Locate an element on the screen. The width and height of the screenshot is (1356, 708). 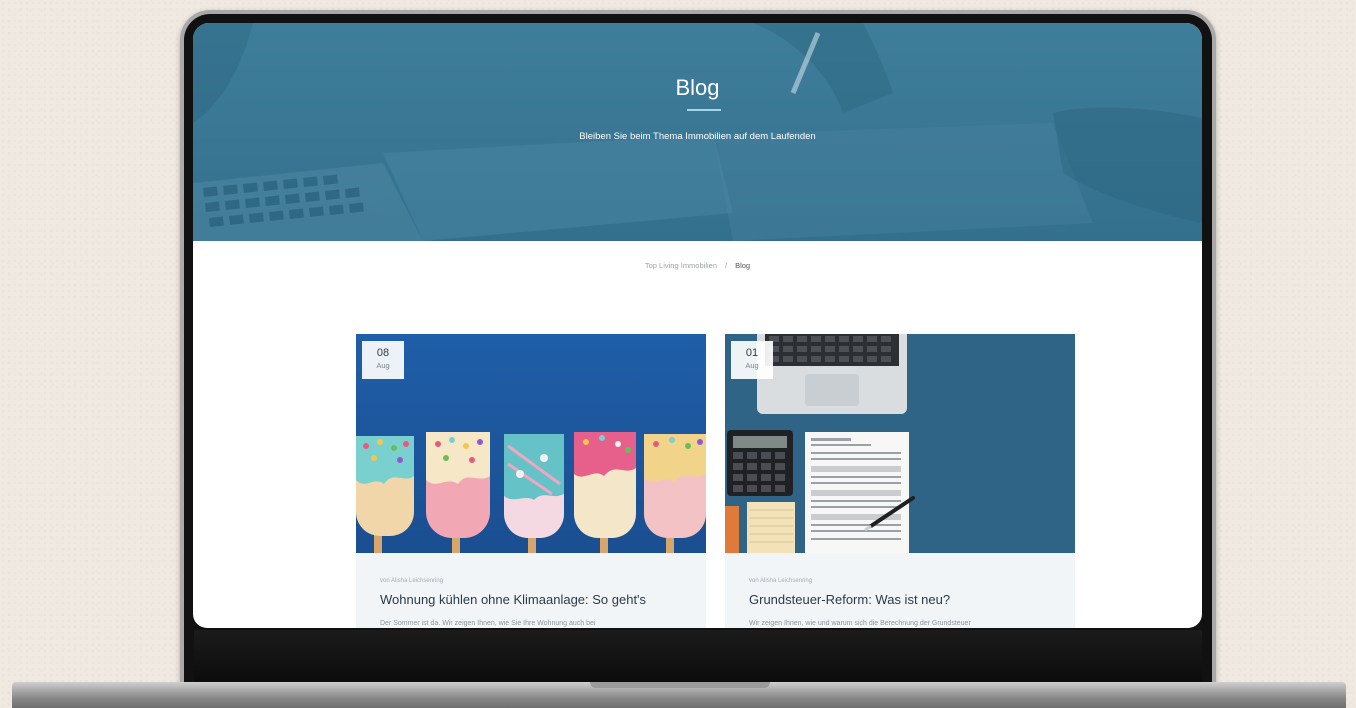
date-badge: 08 Aug is located at coordinates (383, 360).